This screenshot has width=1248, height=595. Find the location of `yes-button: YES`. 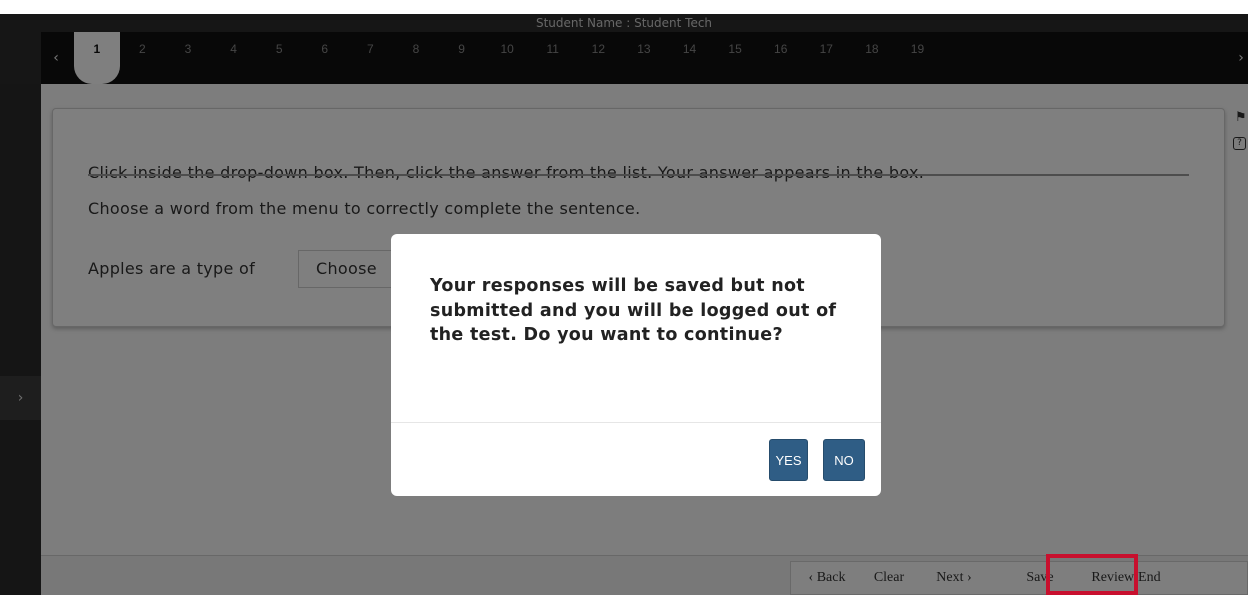

yes-button: YES is located at coordinates (788, 460).